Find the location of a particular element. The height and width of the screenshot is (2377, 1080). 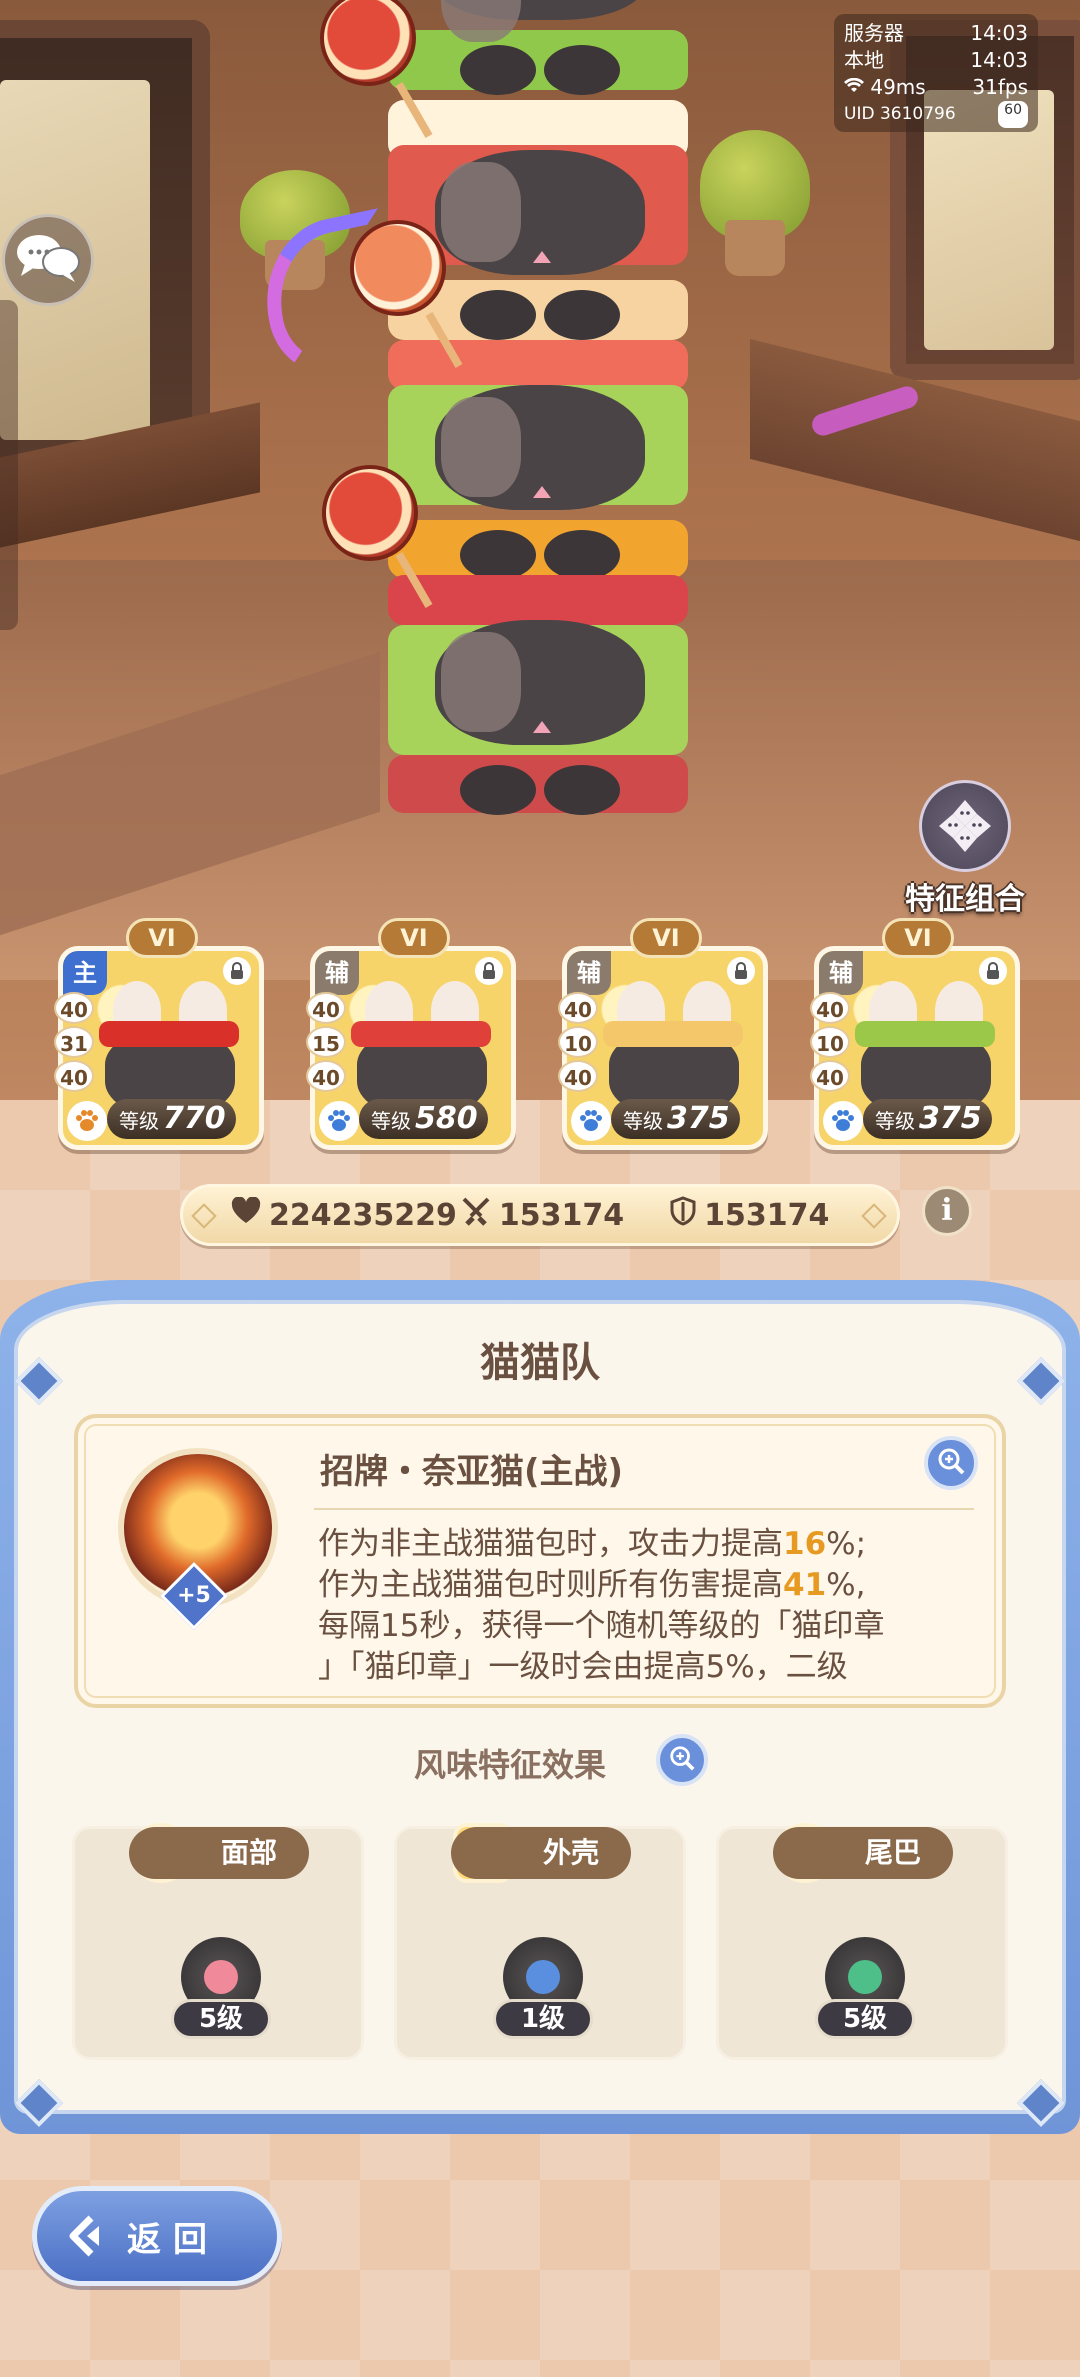

chat-button is located at coordinates (48, 260).